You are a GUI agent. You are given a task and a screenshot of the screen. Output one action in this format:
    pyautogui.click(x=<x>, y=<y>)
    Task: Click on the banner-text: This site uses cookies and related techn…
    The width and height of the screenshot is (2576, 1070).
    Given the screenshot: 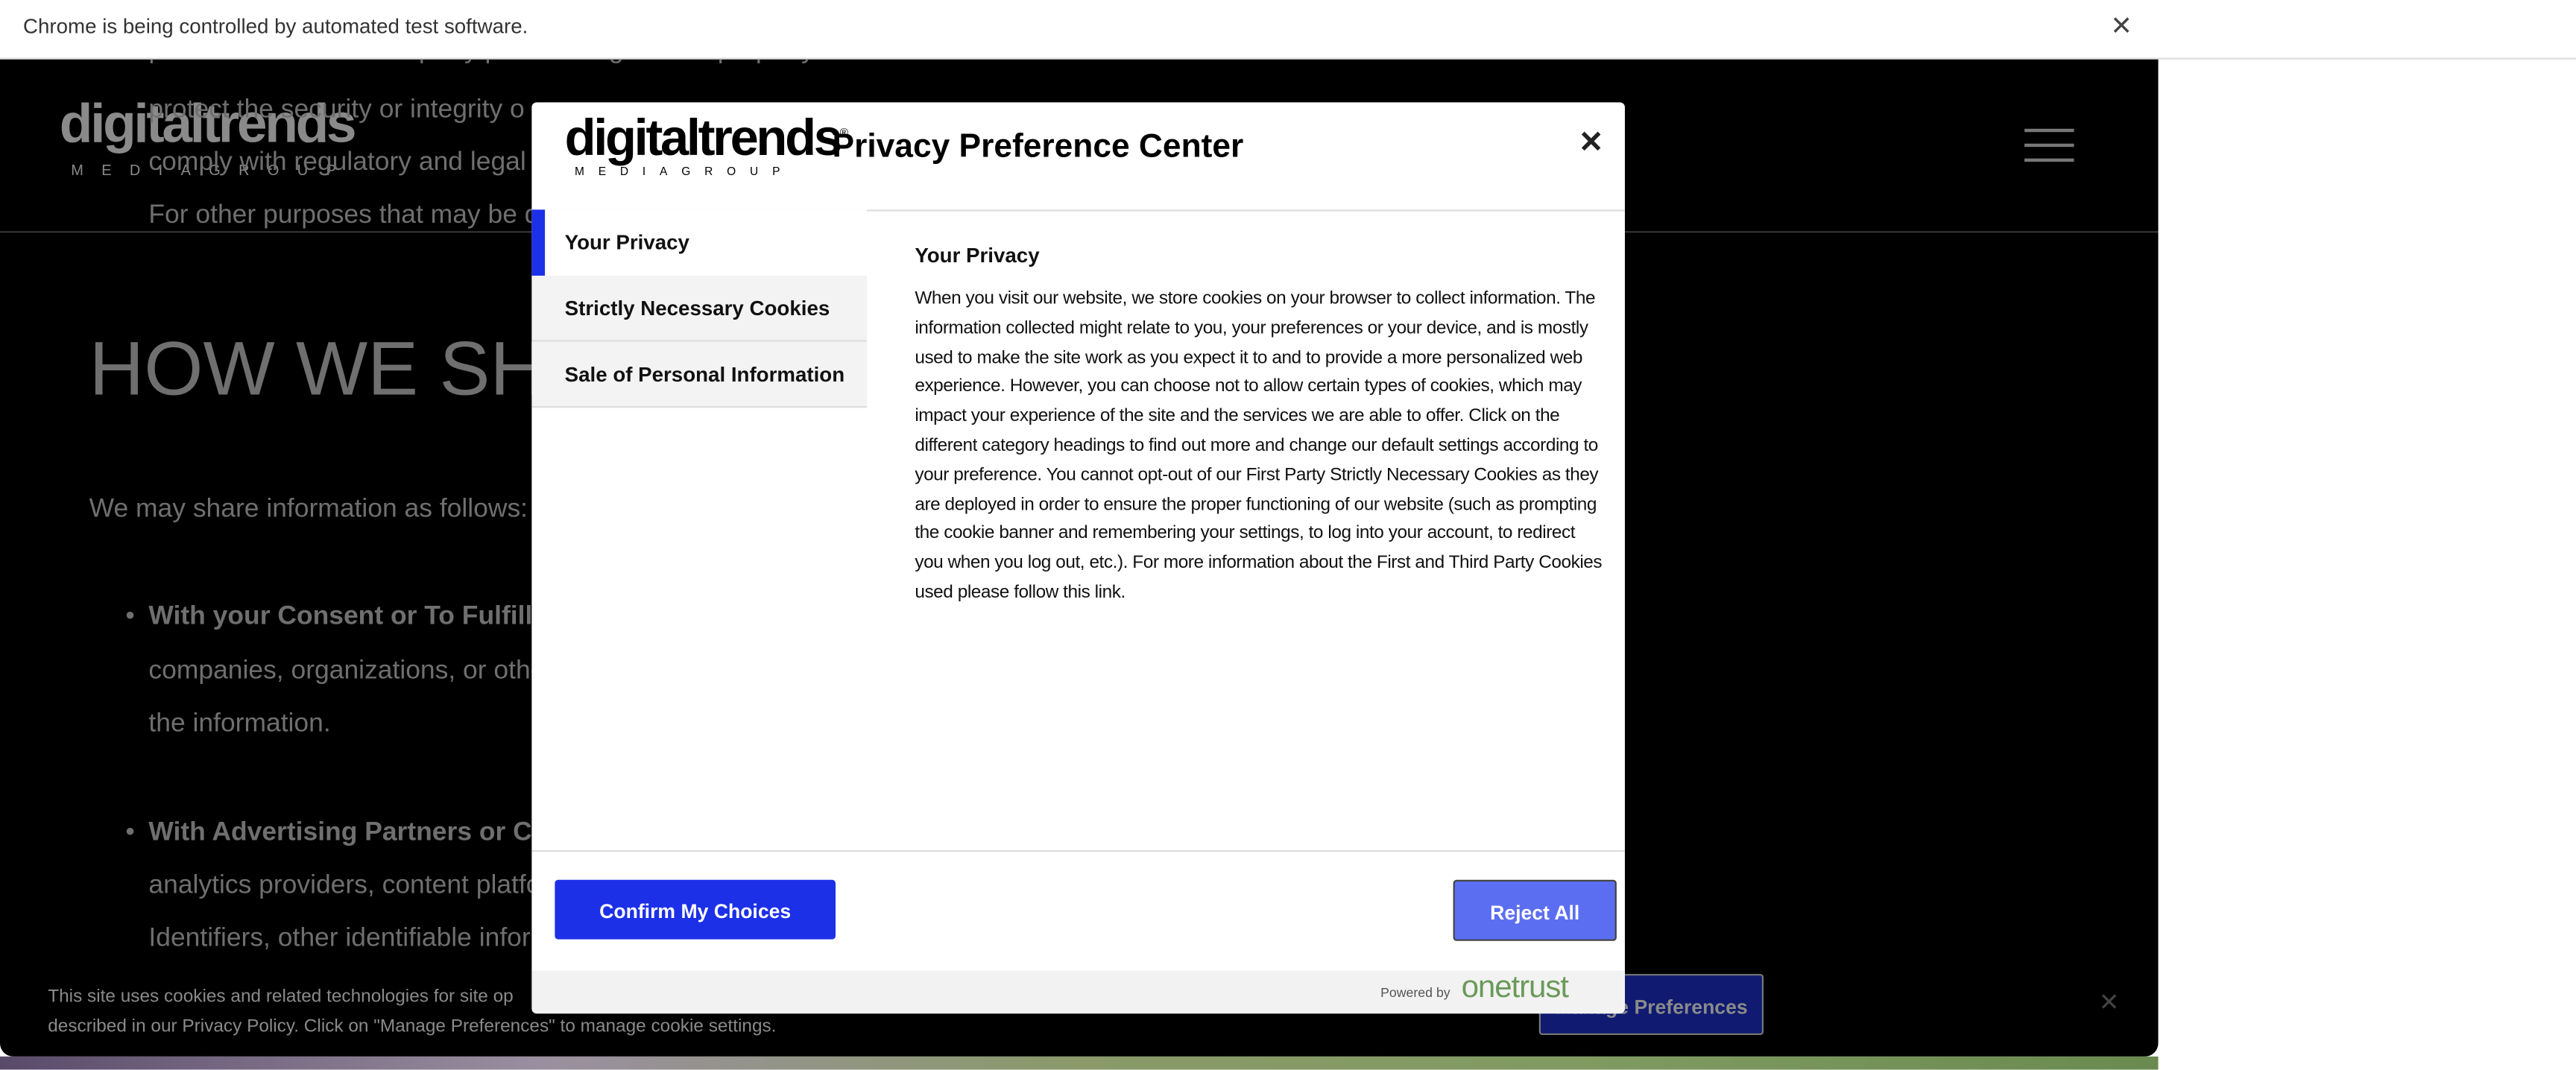 What is the action you would take?
    pyautogui.click(x=281, y=997)
    